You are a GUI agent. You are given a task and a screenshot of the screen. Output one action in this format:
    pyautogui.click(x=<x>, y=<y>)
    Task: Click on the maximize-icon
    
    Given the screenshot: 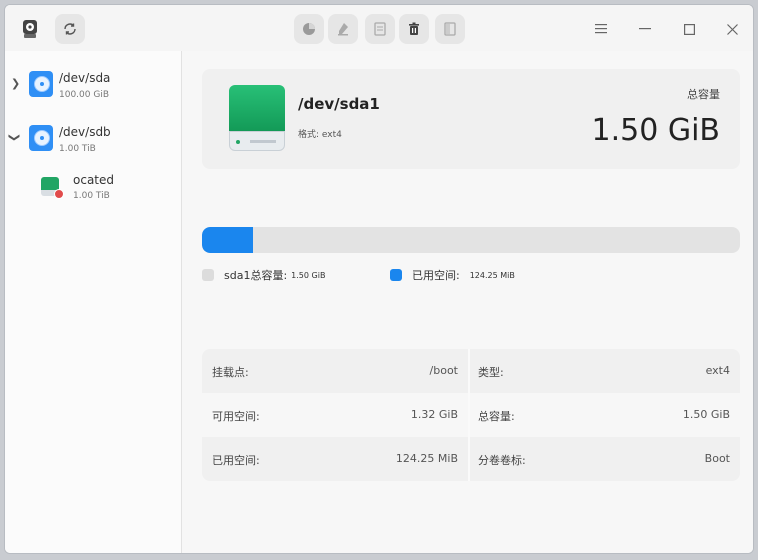 What is the action you would take?
    pyautogui.click(x=689, y=29)
    